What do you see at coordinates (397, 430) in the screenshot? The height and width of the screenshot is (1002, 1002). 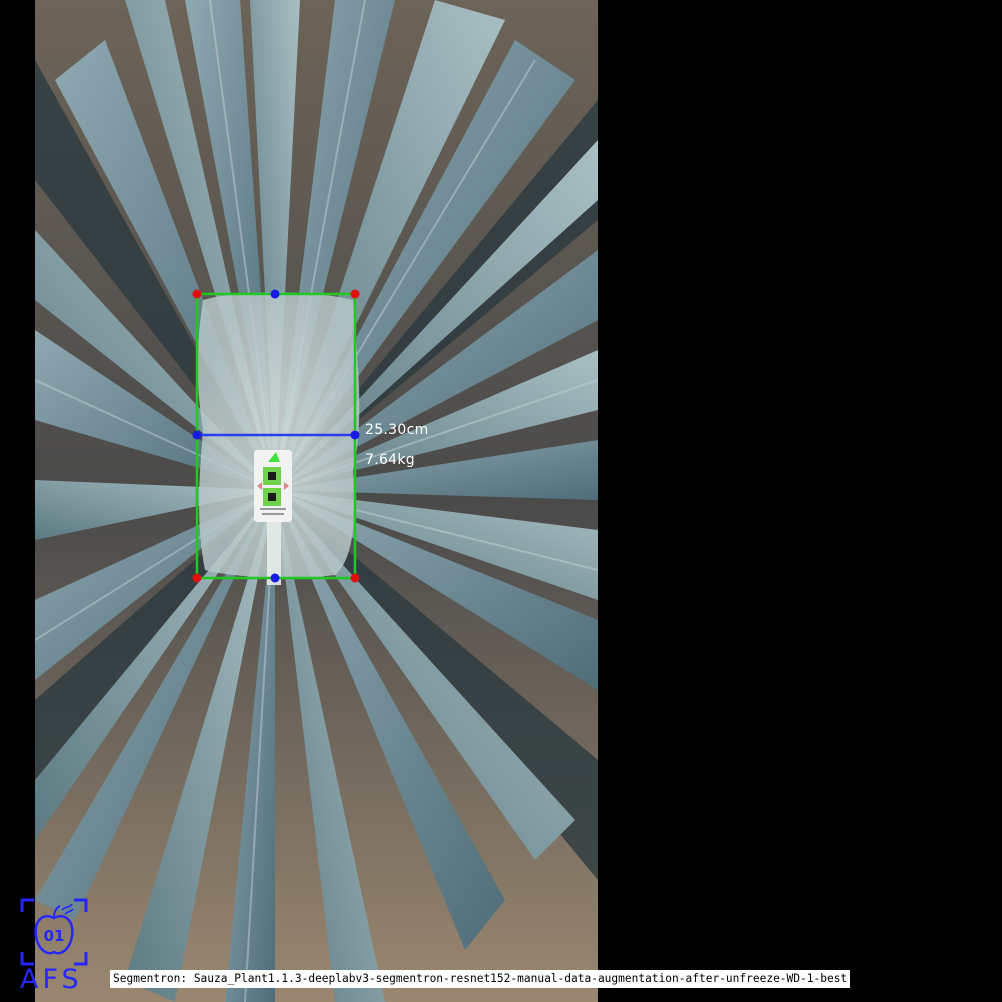 I see `width-measurement-label: 25.30cm` at bounding box center [397, 430].